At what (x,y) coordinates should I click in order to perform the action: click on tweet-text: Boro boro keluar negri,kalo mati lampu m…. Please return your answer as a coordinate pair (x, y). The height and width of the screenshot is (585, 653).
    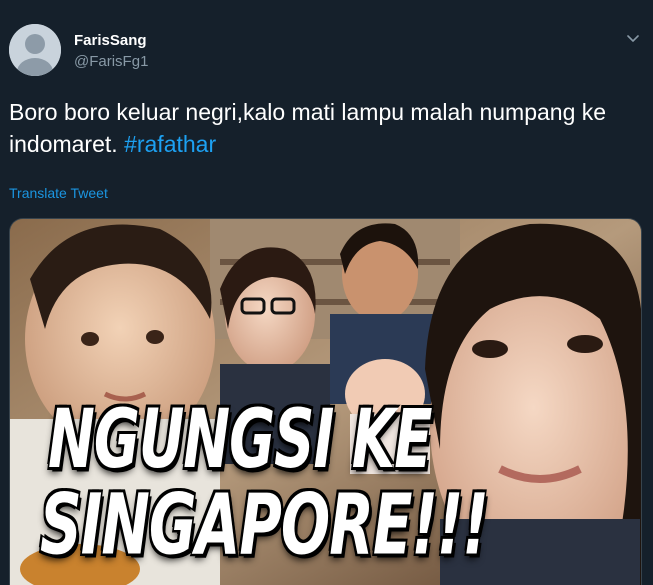
    Looking at the image, I should click on (325, 128).